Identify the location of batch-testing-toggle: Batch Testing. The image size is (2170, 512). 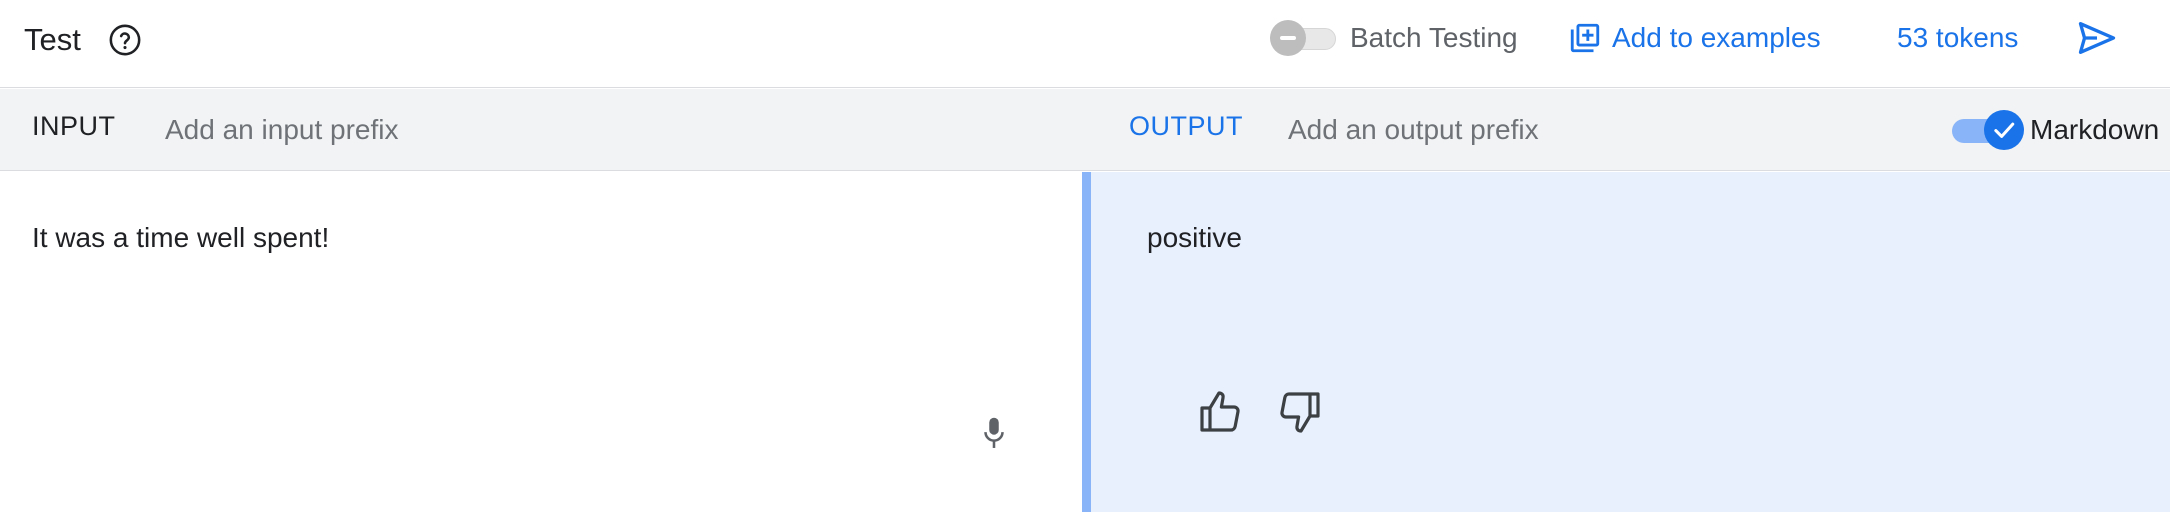
(1393, 38).